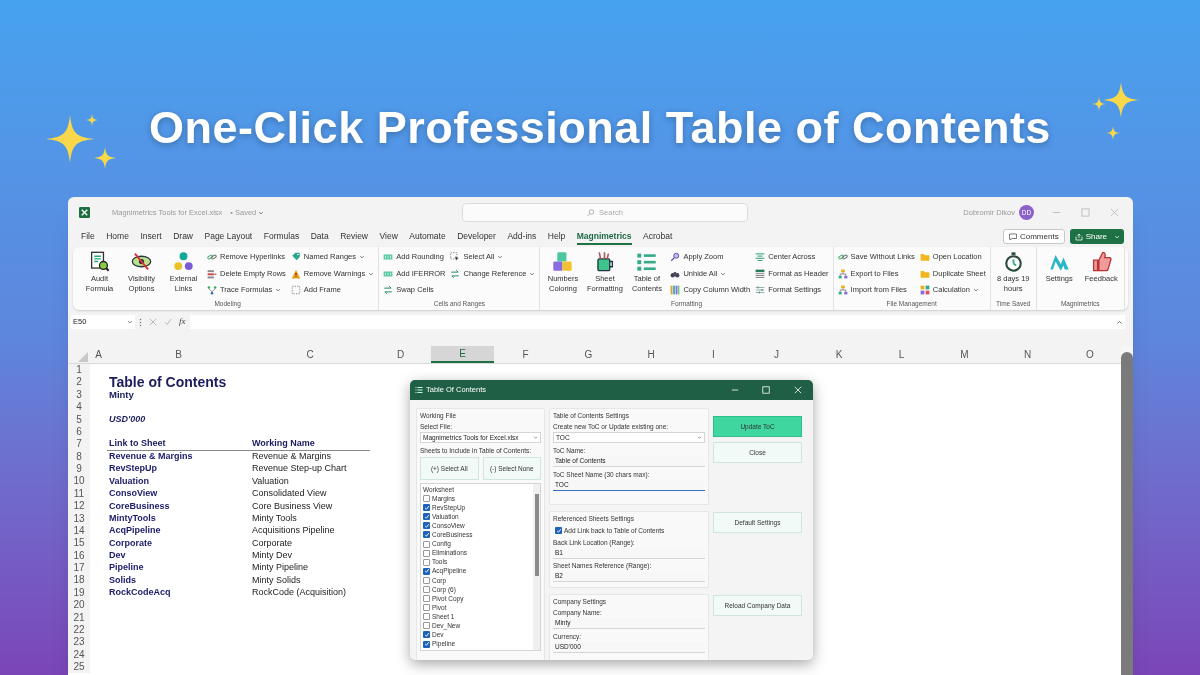  Describe the element at coordinates (605, 261) in the screenshot. I see `cup-icon` at that location.